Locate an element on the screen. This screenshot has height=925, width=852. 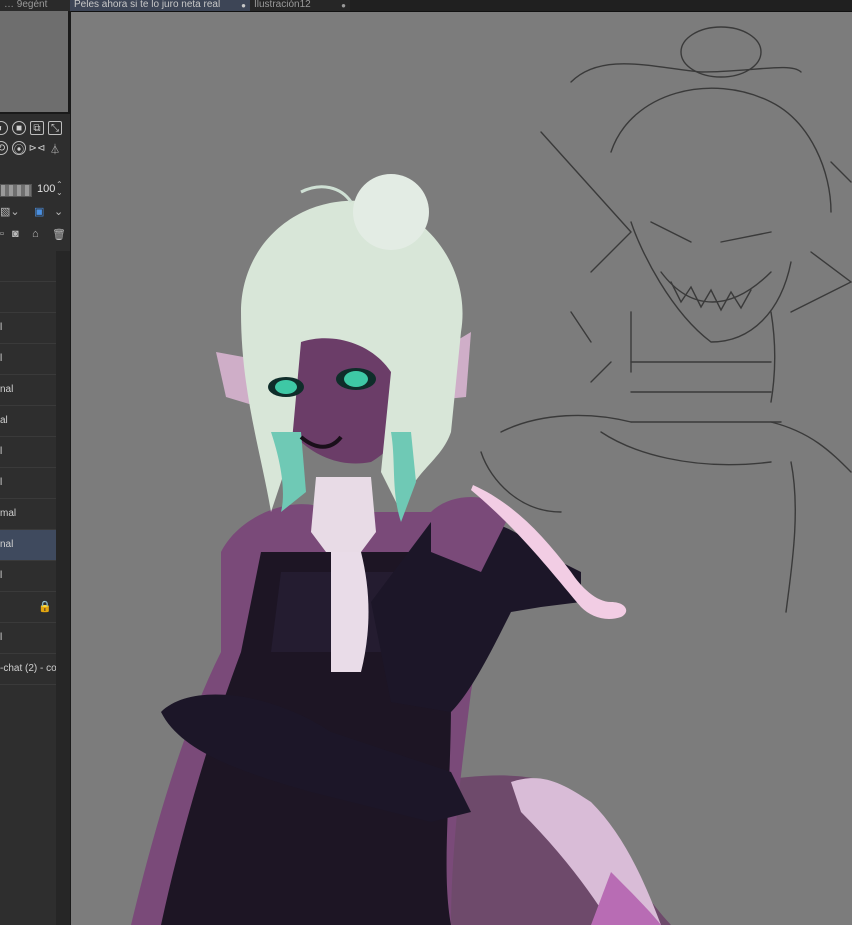
blend-mode-row: ▧⌄ ▣ ⌄ is located at coordinates (35, 213).